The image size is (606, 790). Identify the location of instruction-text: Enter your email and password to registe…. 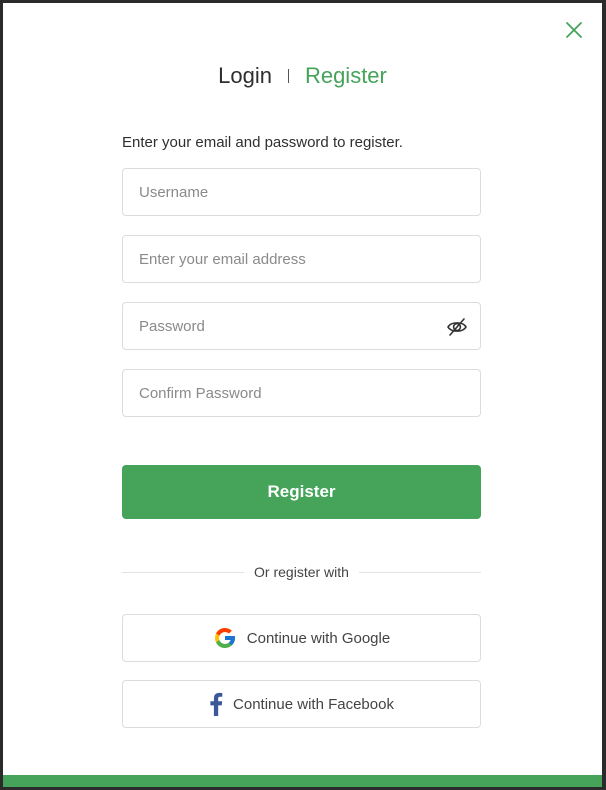
(262, 142).